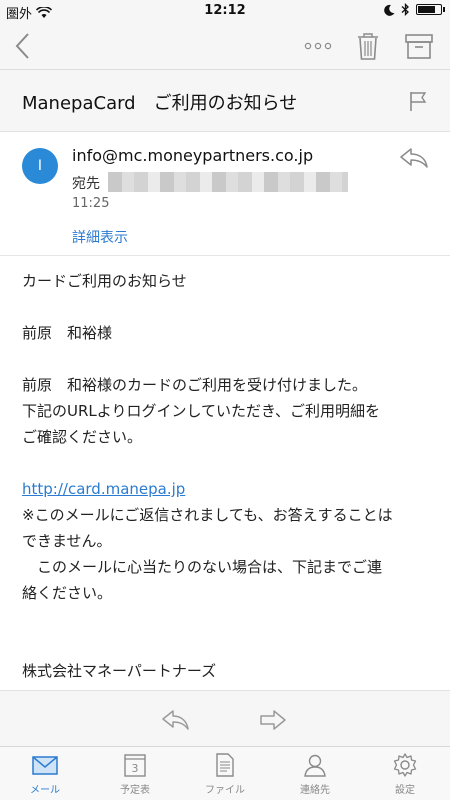 The height and width of the screenshot is (800, 450). I want to click on tab-contacts: 連絡先, so click(315, 775).